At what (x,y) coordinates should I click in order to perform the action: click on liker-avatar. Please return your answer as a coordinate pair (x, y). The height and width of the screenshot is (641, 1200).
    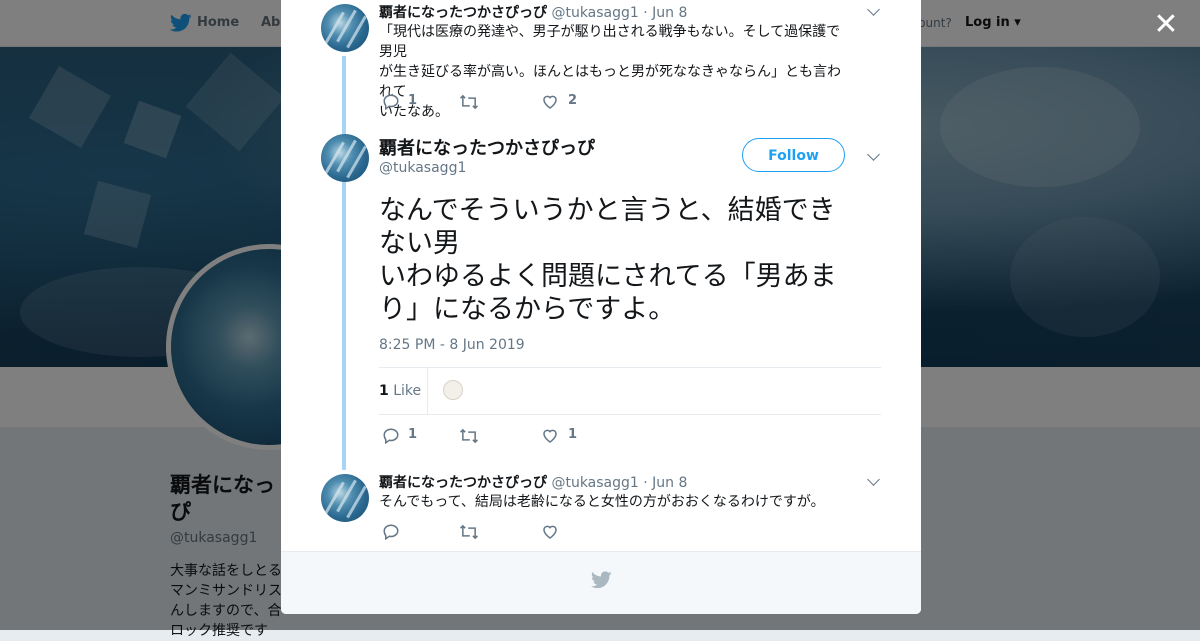
    Looking at the image, I should click on (453, 390).